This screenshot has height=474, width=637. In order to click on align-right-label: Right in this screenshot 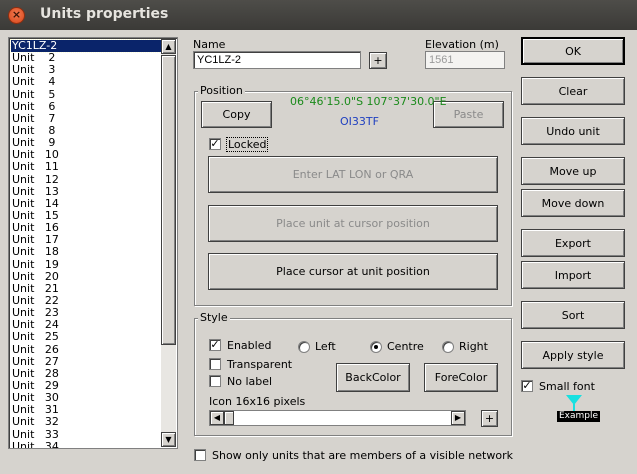, I will do `click(473, 346)`.